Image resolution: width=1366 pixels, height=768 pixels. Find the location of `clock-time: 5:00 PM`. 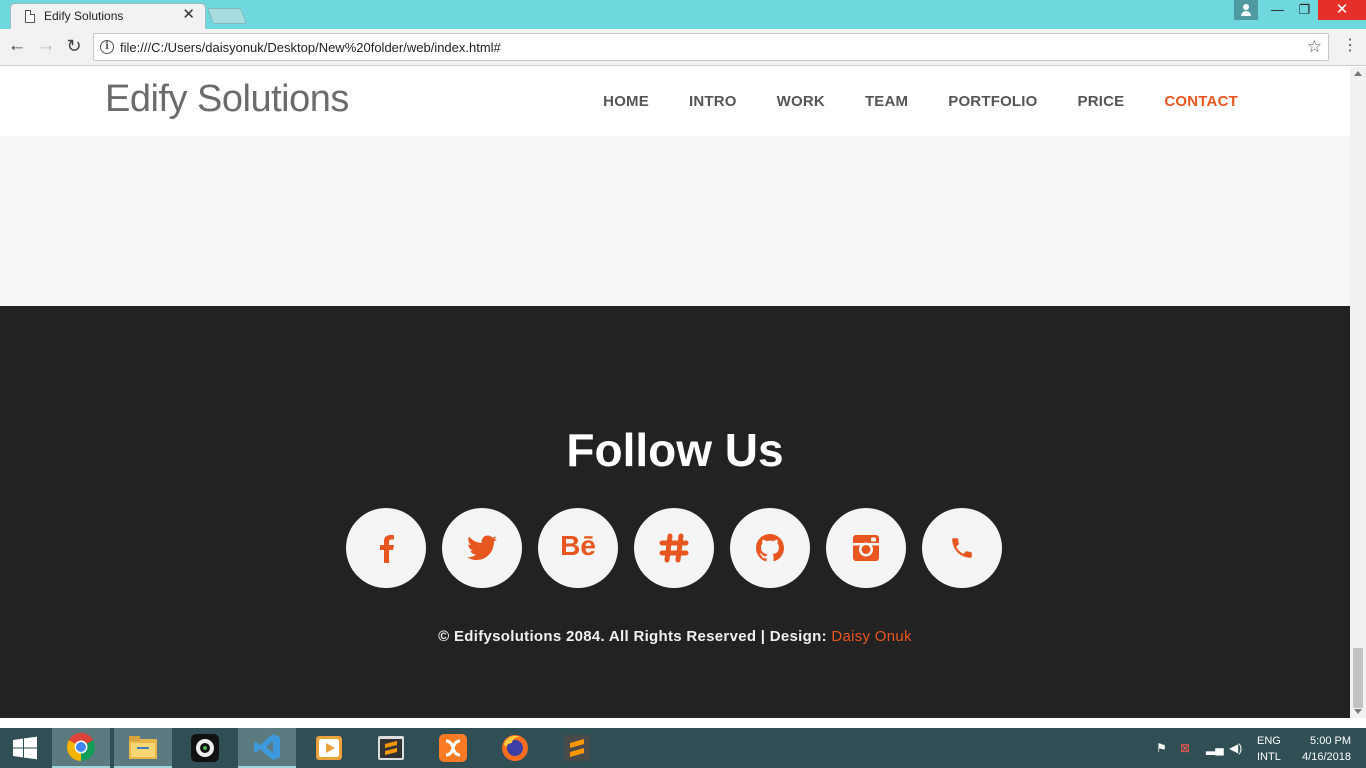

clock-time: 5:00 PM is located at coordinates (1330, 741).